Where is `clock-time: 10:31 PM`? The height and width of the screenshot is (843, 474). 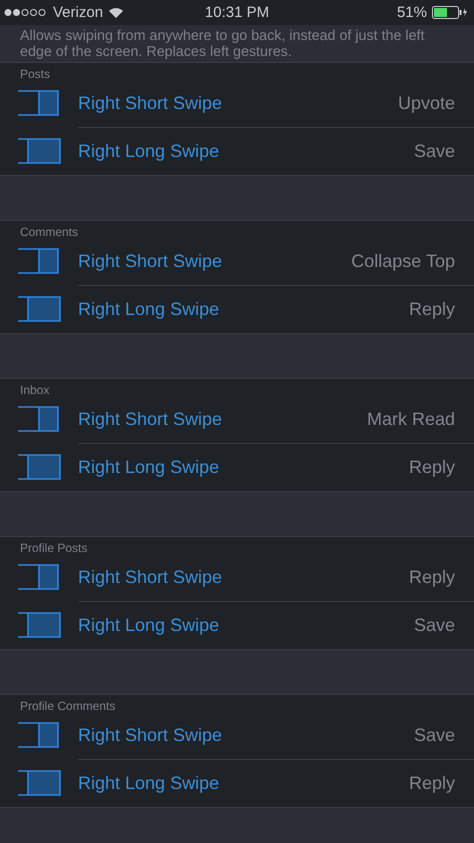
clock-time: 10:31 PM is located at coordinates (237, 12).